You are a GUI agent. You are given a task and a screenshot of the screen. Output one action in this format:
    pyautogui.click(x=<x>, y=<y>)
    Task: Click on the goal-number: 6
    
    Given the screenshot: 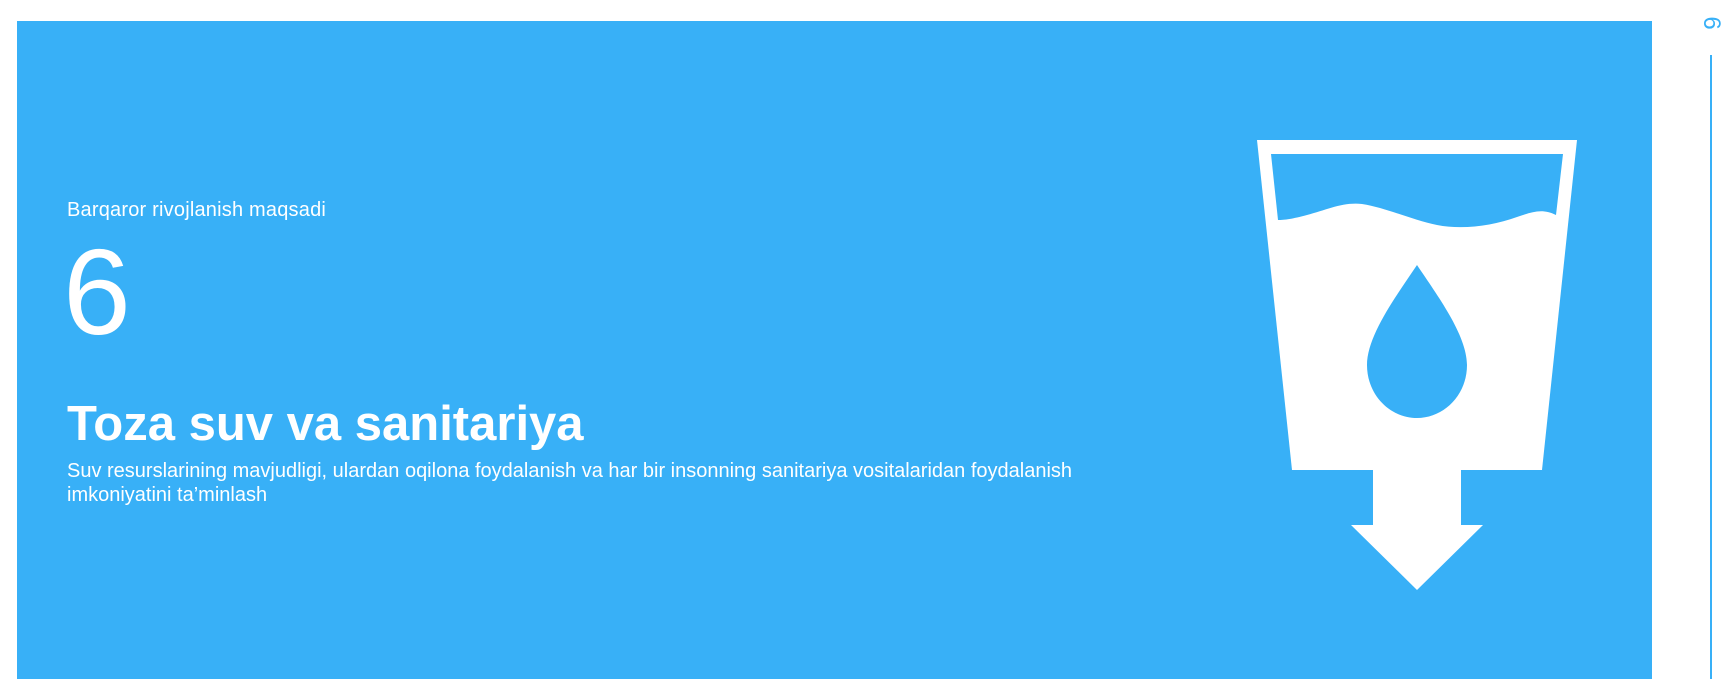 What is the action you would take?
    pyautogui.click(x=97, y=292)
    